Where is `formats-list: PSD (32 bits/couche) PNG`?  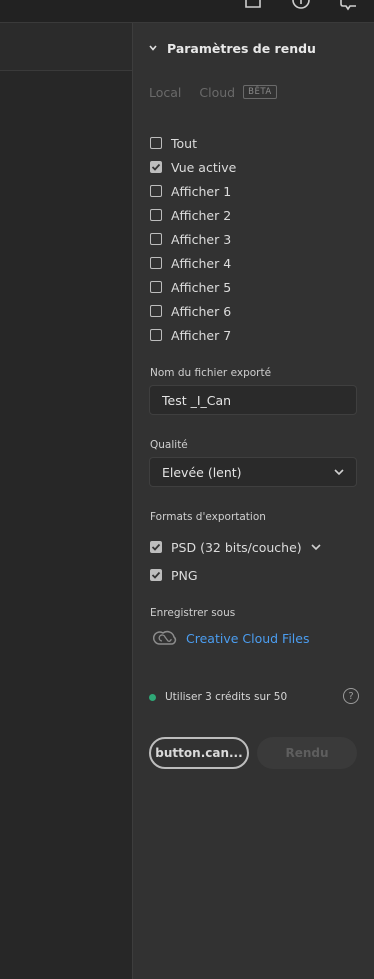
formats-list: PSD (32 bits/couche) PNG is located at coordinates (255, 561).